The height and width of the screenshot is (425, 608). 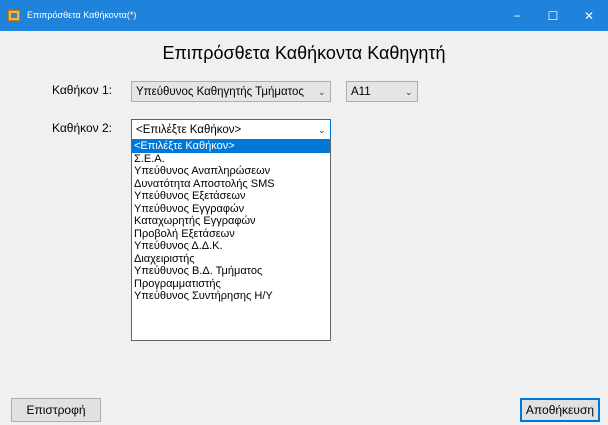 I want to click on duty1-combobox: Υπεύθυνος Καθηγητής Τμήματος ⌄, so click(x=231, y=91).